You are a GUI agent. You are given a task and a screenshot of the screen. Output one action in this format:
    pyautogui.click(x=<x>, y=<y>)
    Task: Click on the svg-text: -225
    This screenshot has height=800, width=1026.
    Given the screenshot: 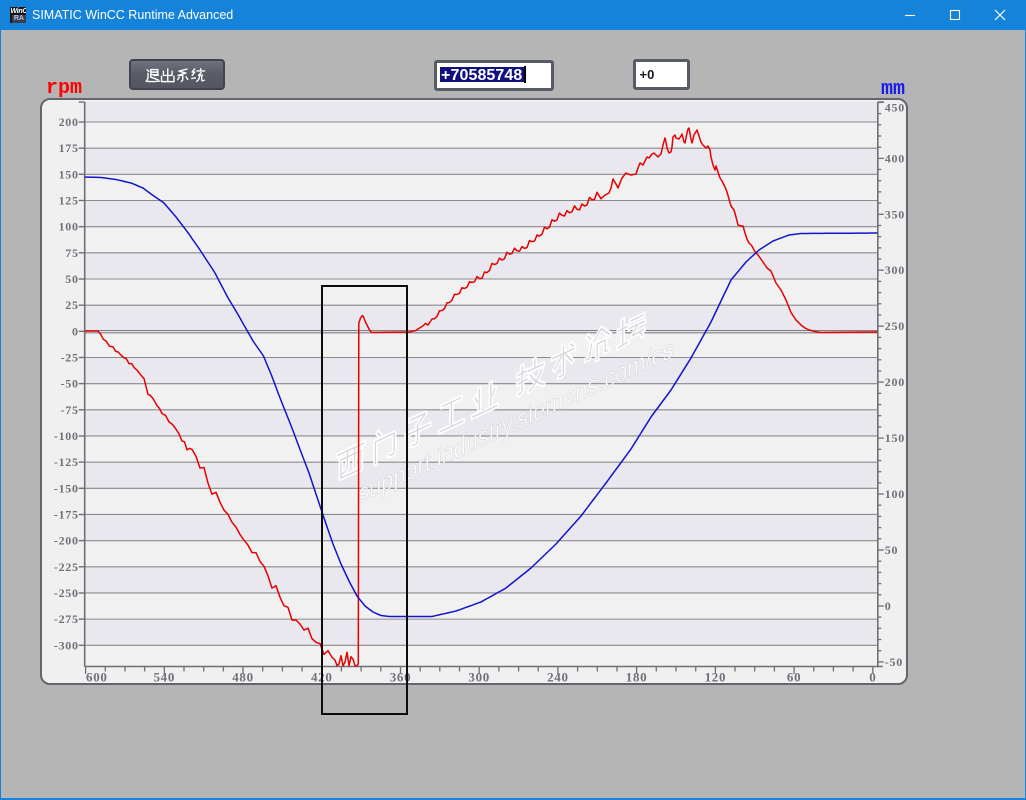 What is the action you would take?
    pyautogui.click(x=66, y=567)
    